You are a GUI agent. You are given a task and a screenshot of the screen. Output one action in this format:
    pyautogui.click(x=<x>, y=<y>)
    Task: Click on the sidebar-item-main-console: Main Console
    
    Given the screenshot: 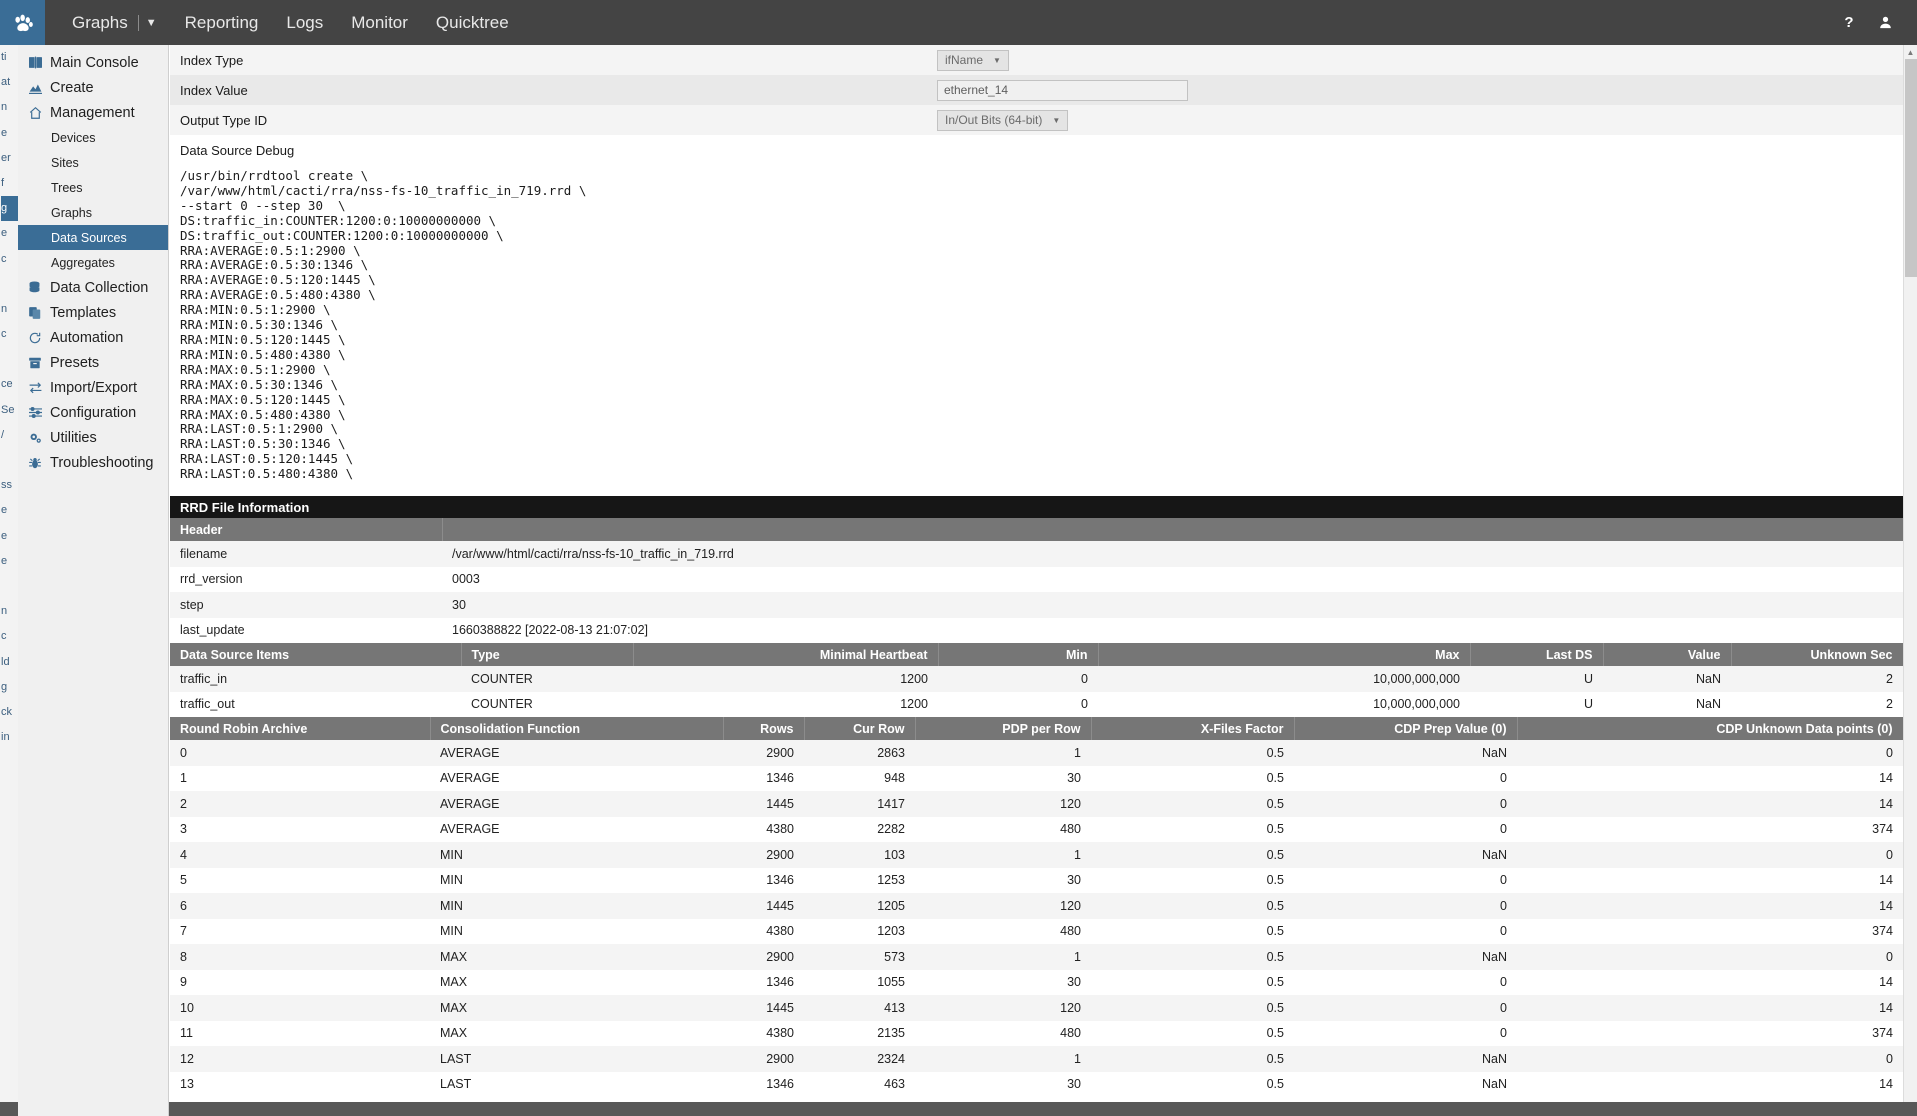 What is the action you would take?
    pyautogui.click(x=93, y=62)
    